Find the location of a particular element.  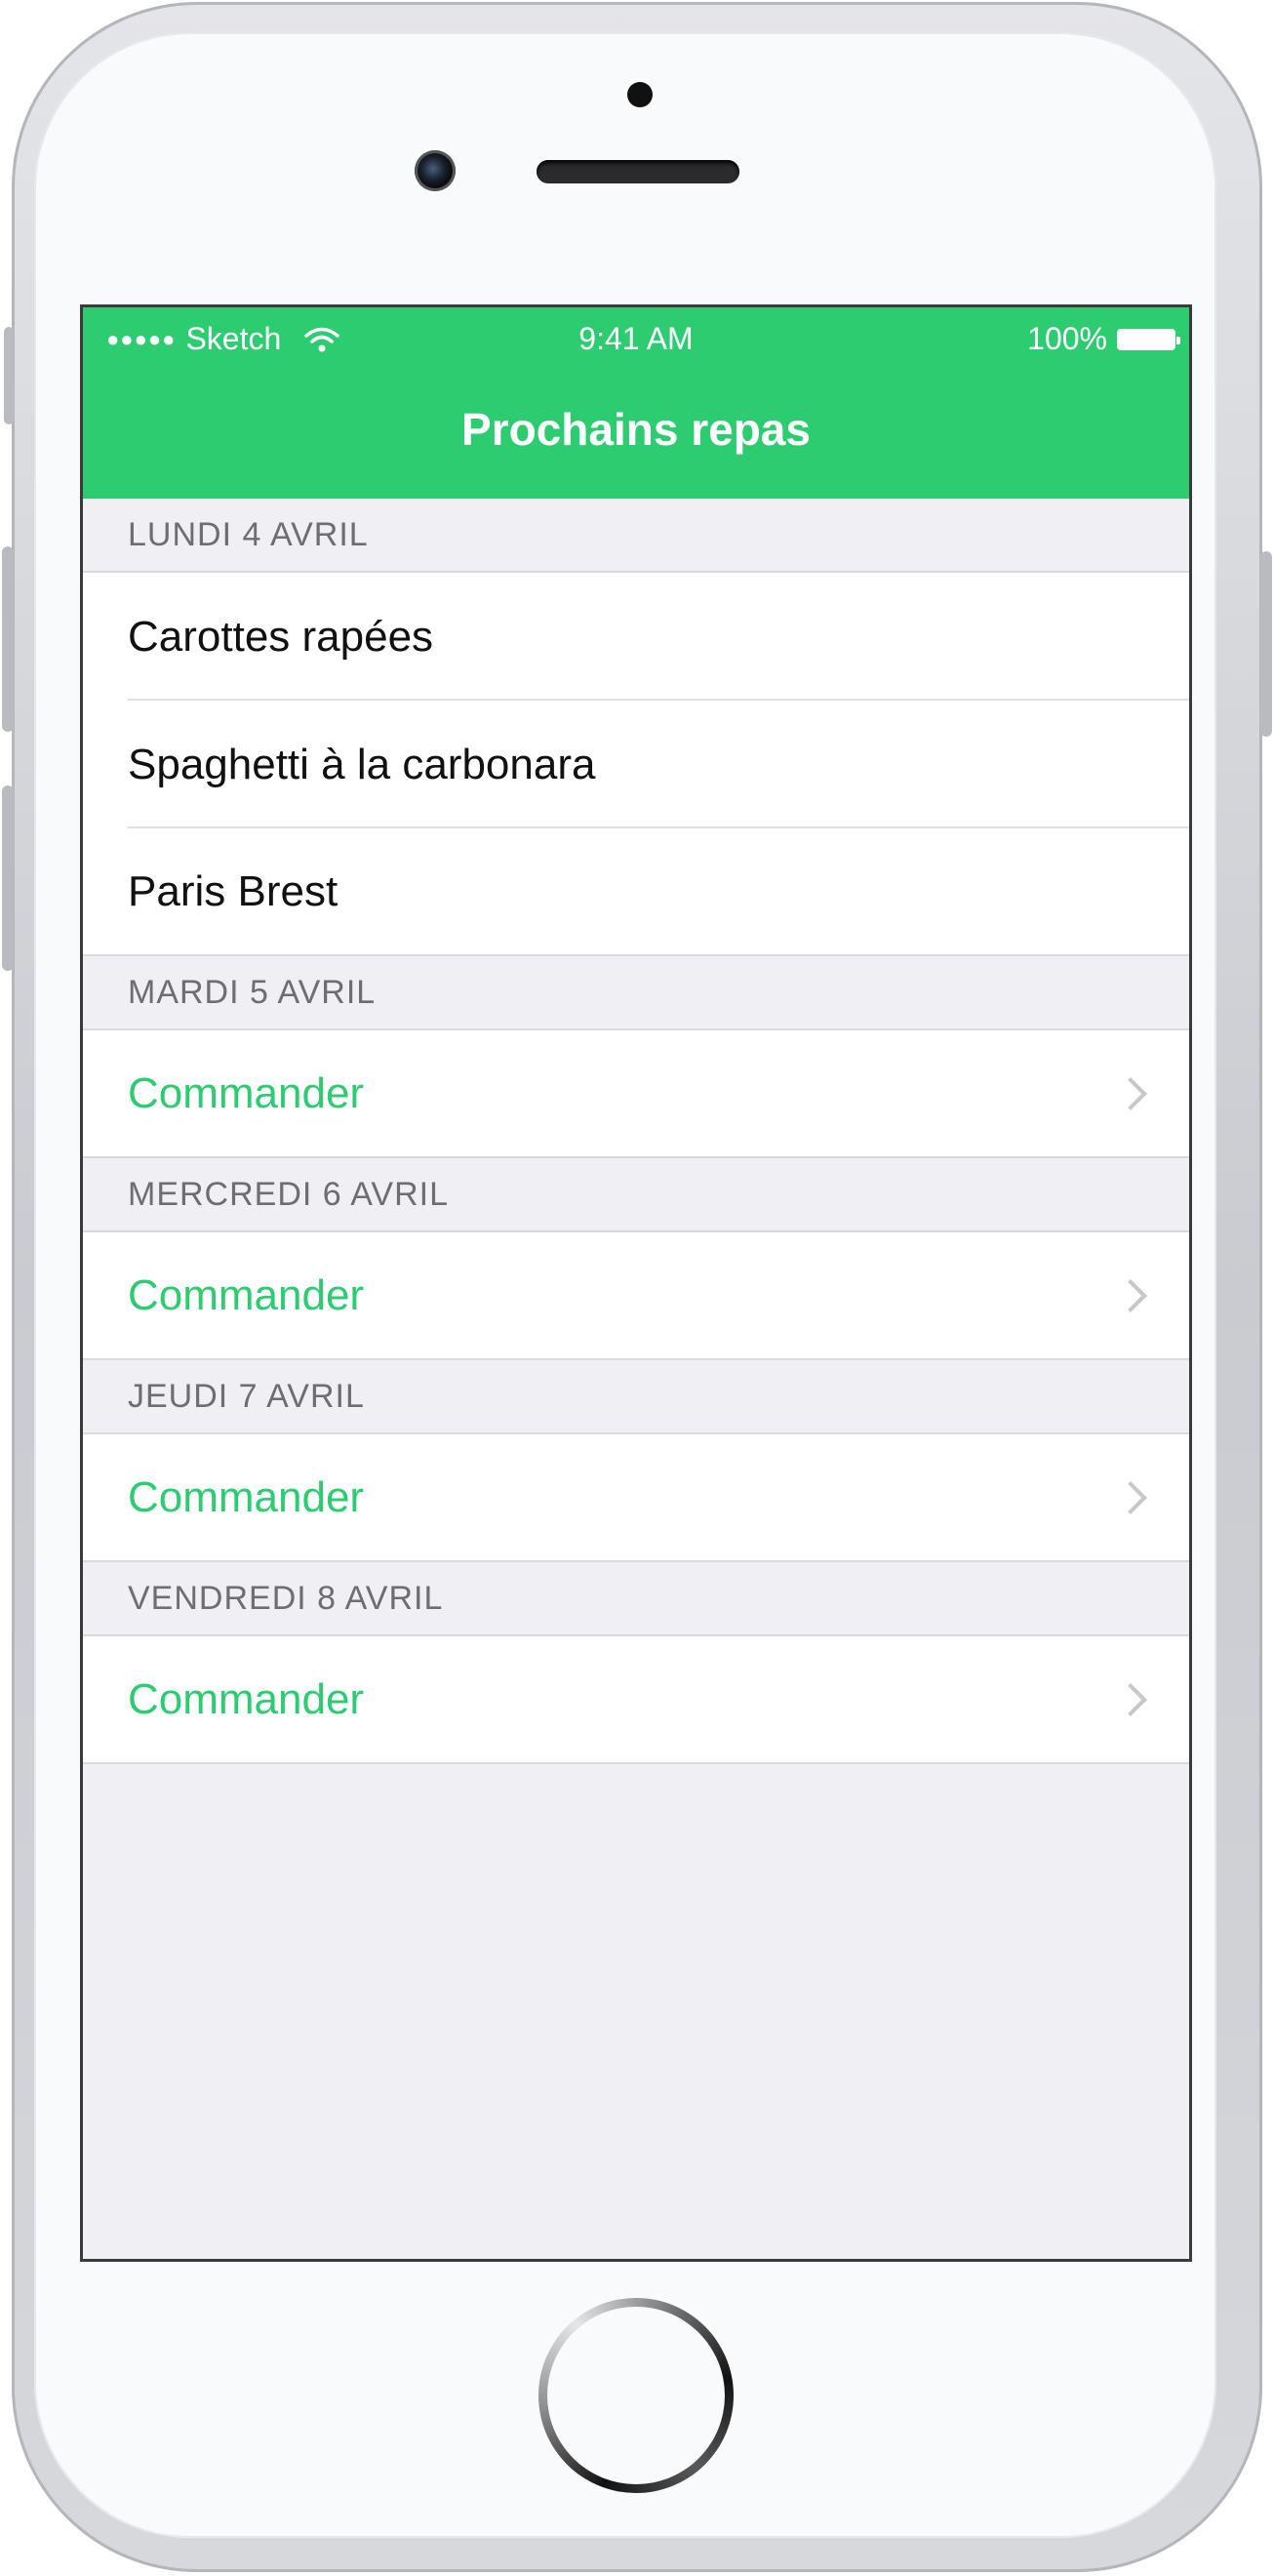

status-right: 100% is located at coordinates (1103, 339).